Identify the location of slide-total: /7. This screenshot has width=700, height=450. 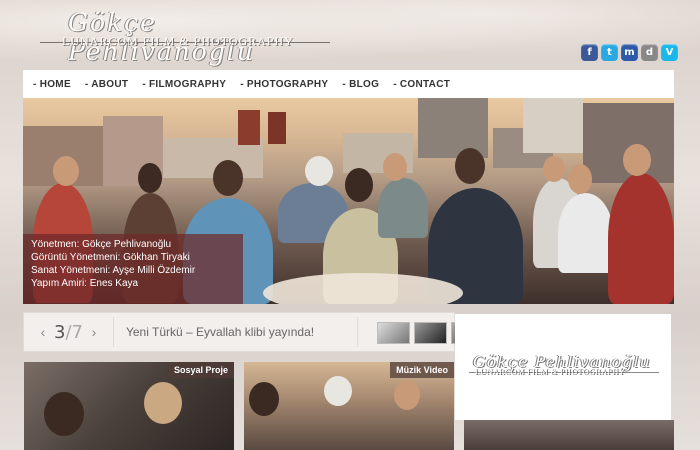
(74, 332).